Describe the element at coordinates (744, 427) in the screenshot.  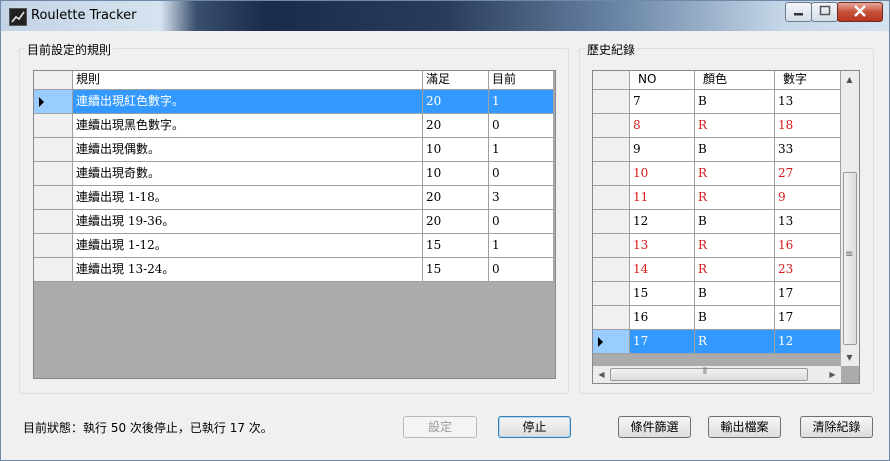
I see `export-button: 輸出檔案` at that location.